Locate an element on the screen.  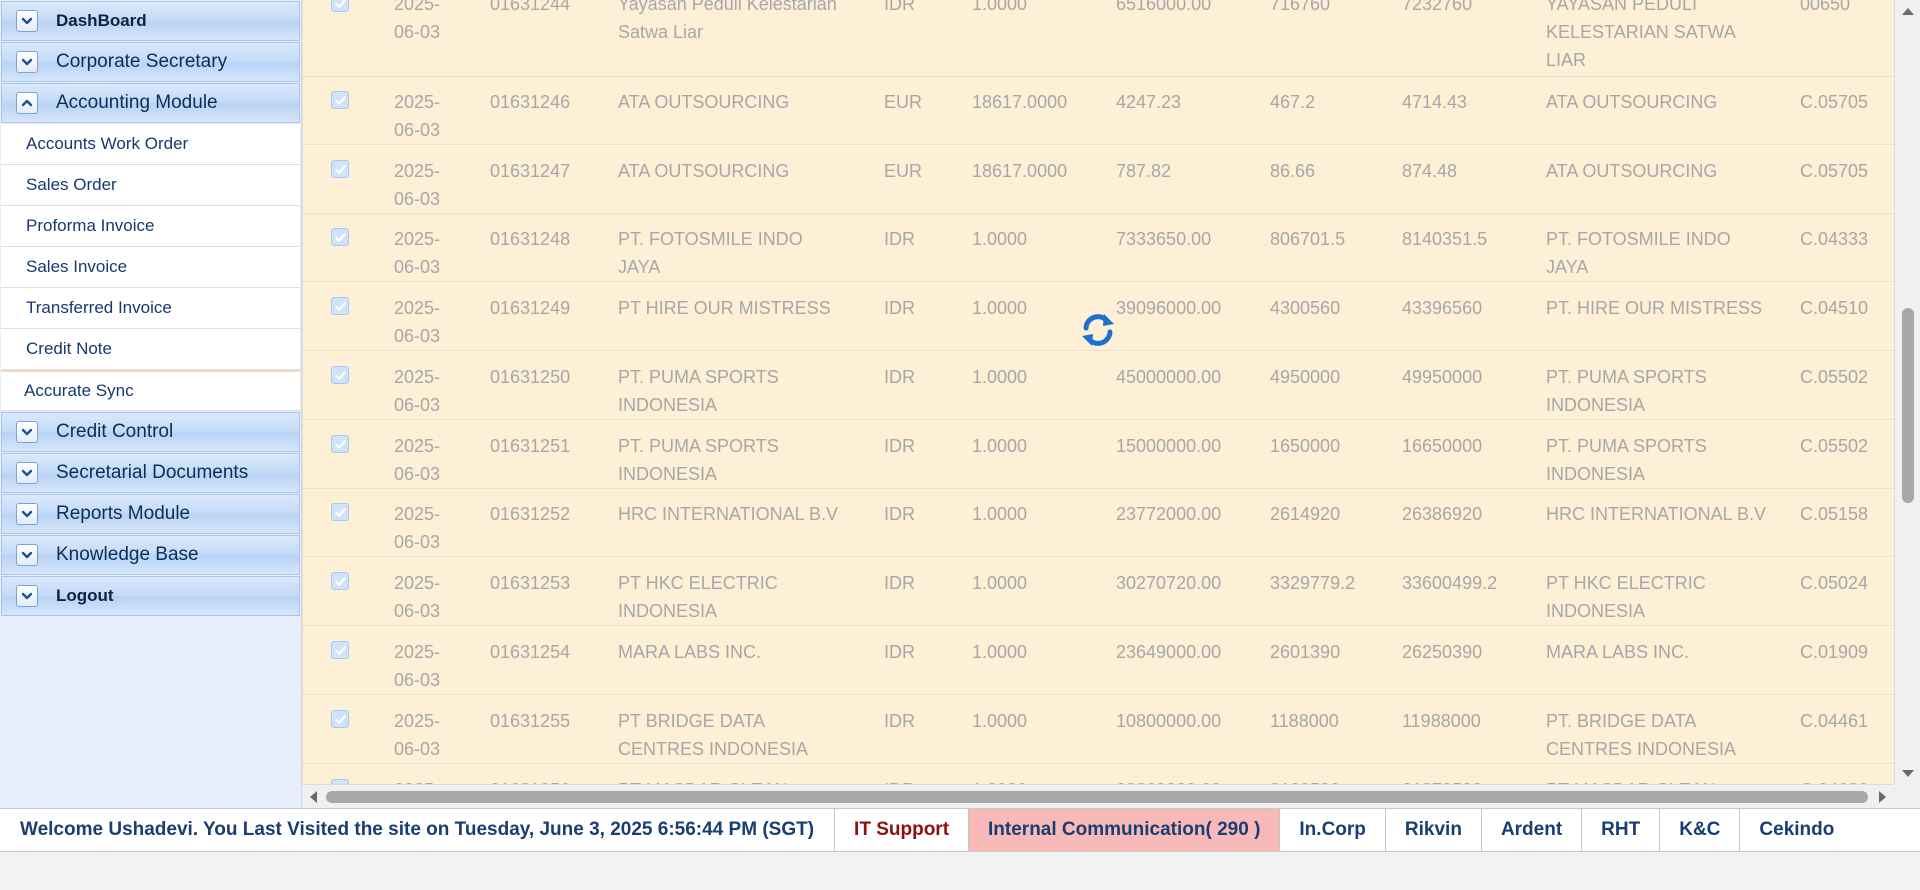
footer-link-rht: RHT is located at coordinates (1621, 830).